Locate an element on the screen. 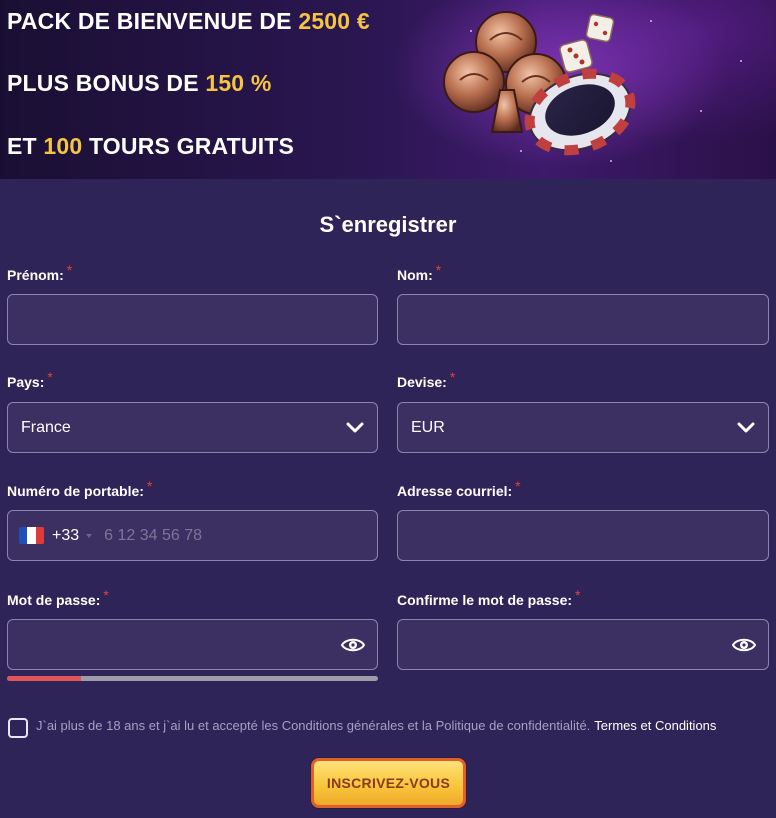 The image size is (776, 818). banner-line-1: PACK DE BIENVENUE DE 2500 € is located at coordinates (188, 21).